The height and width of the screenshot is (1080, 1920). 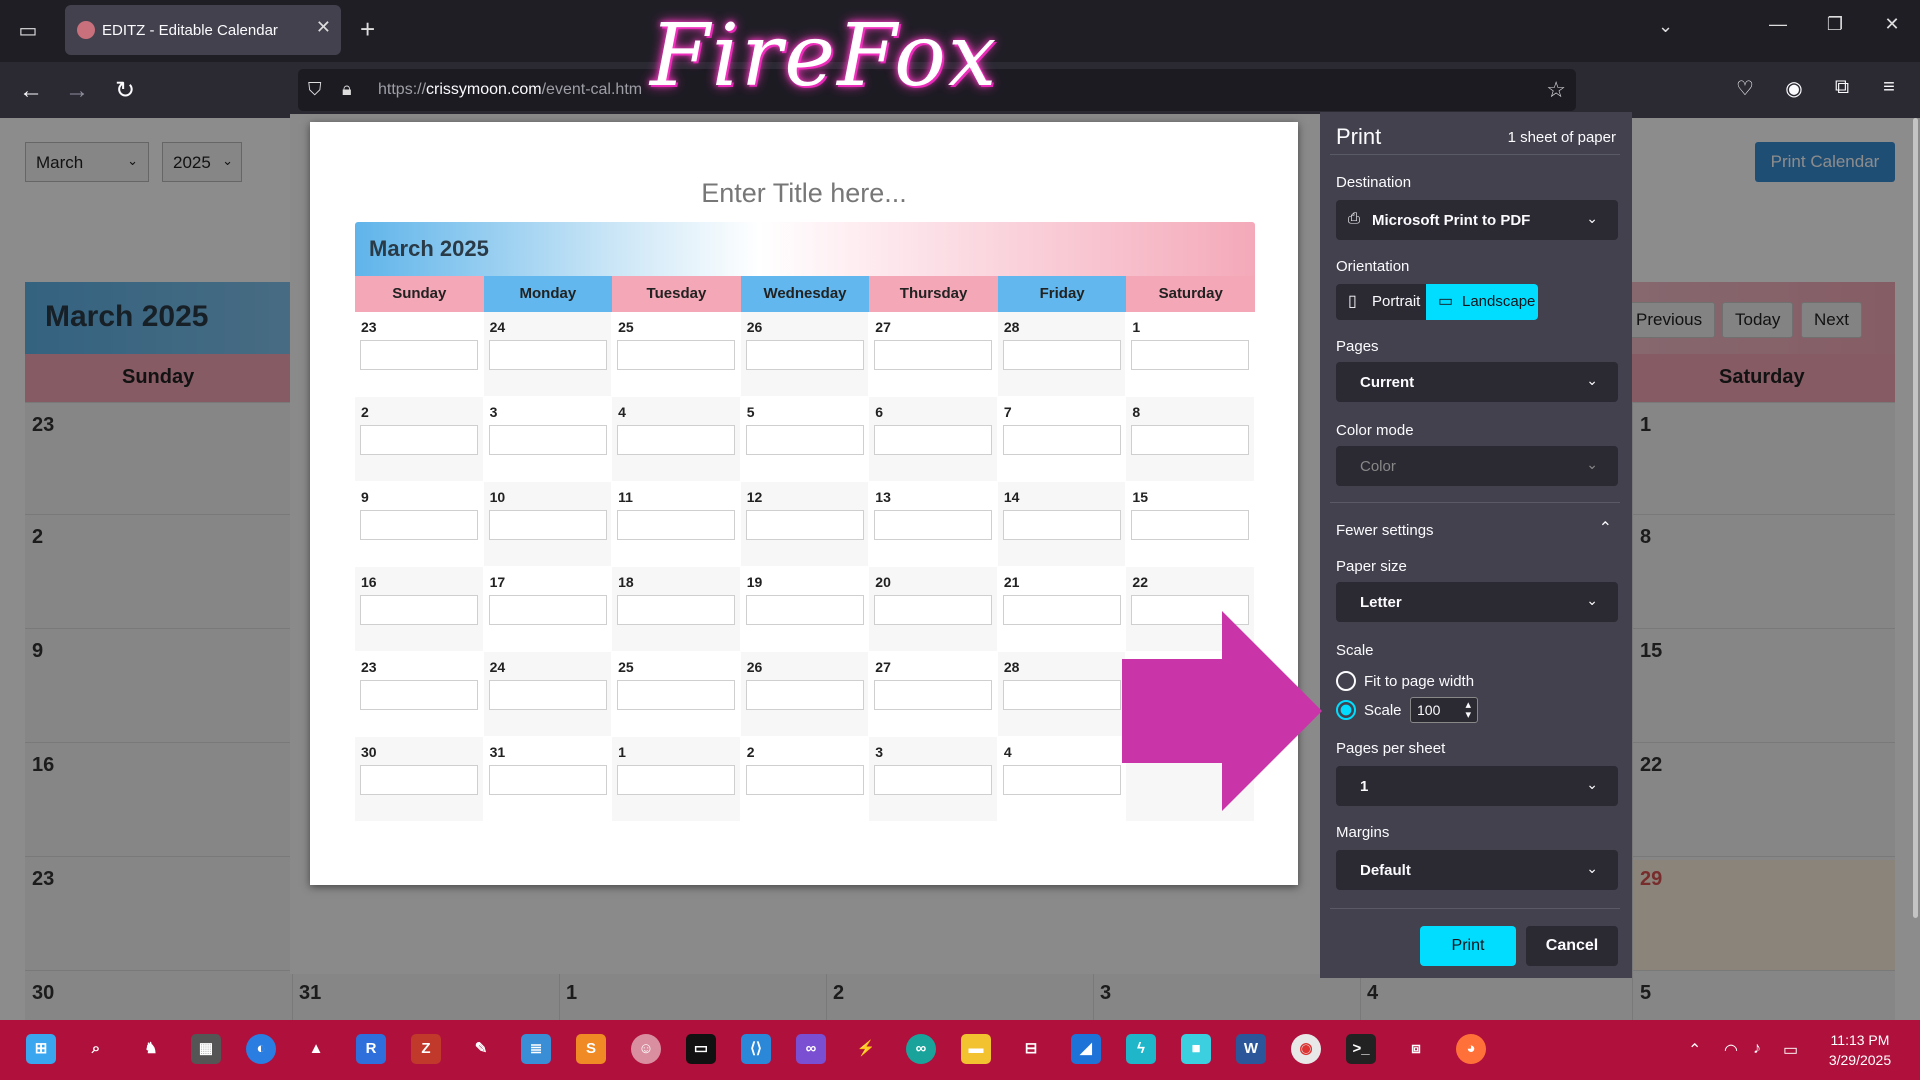 What do you see at coordinates (591, 1049) in the screenshot?
I see `sublime-text-icon: S` at bounding box center [591, 1049].